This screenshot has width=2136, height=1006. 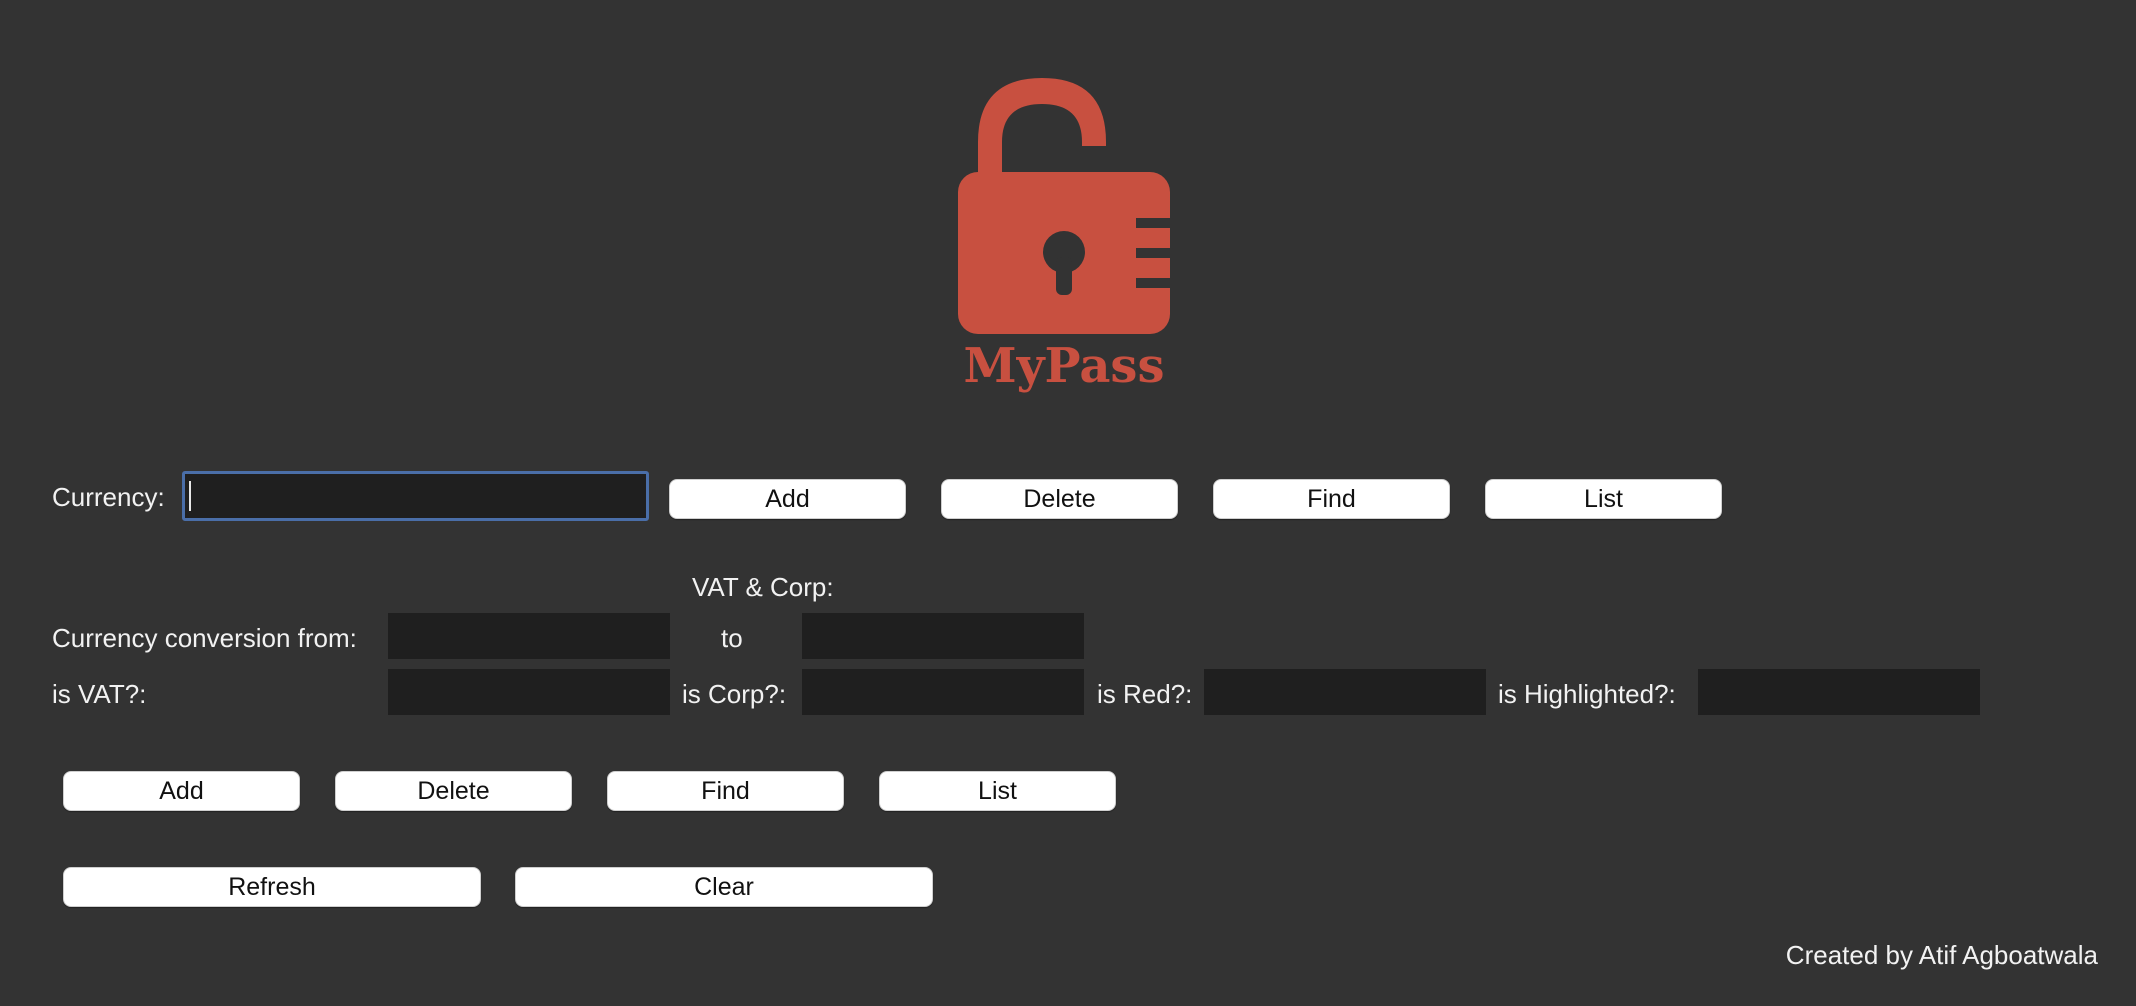 What do you see at coordinates (529, 692) in the screenshot?
I see `is-vat-input` at bounding box center [529, 692].